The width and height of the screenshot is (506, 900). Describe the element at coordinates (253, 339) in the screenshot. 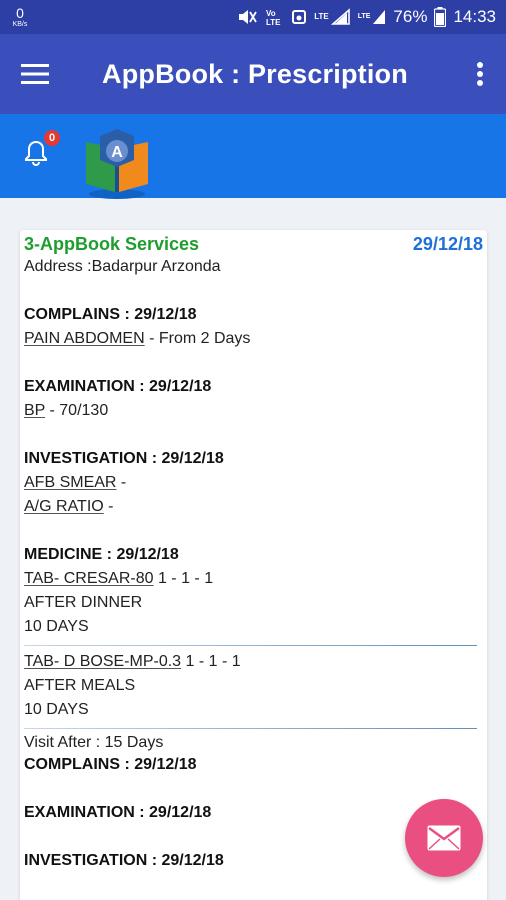

I see `complain-row: PAIN ABDOMEN - From 2 Days` at that location.